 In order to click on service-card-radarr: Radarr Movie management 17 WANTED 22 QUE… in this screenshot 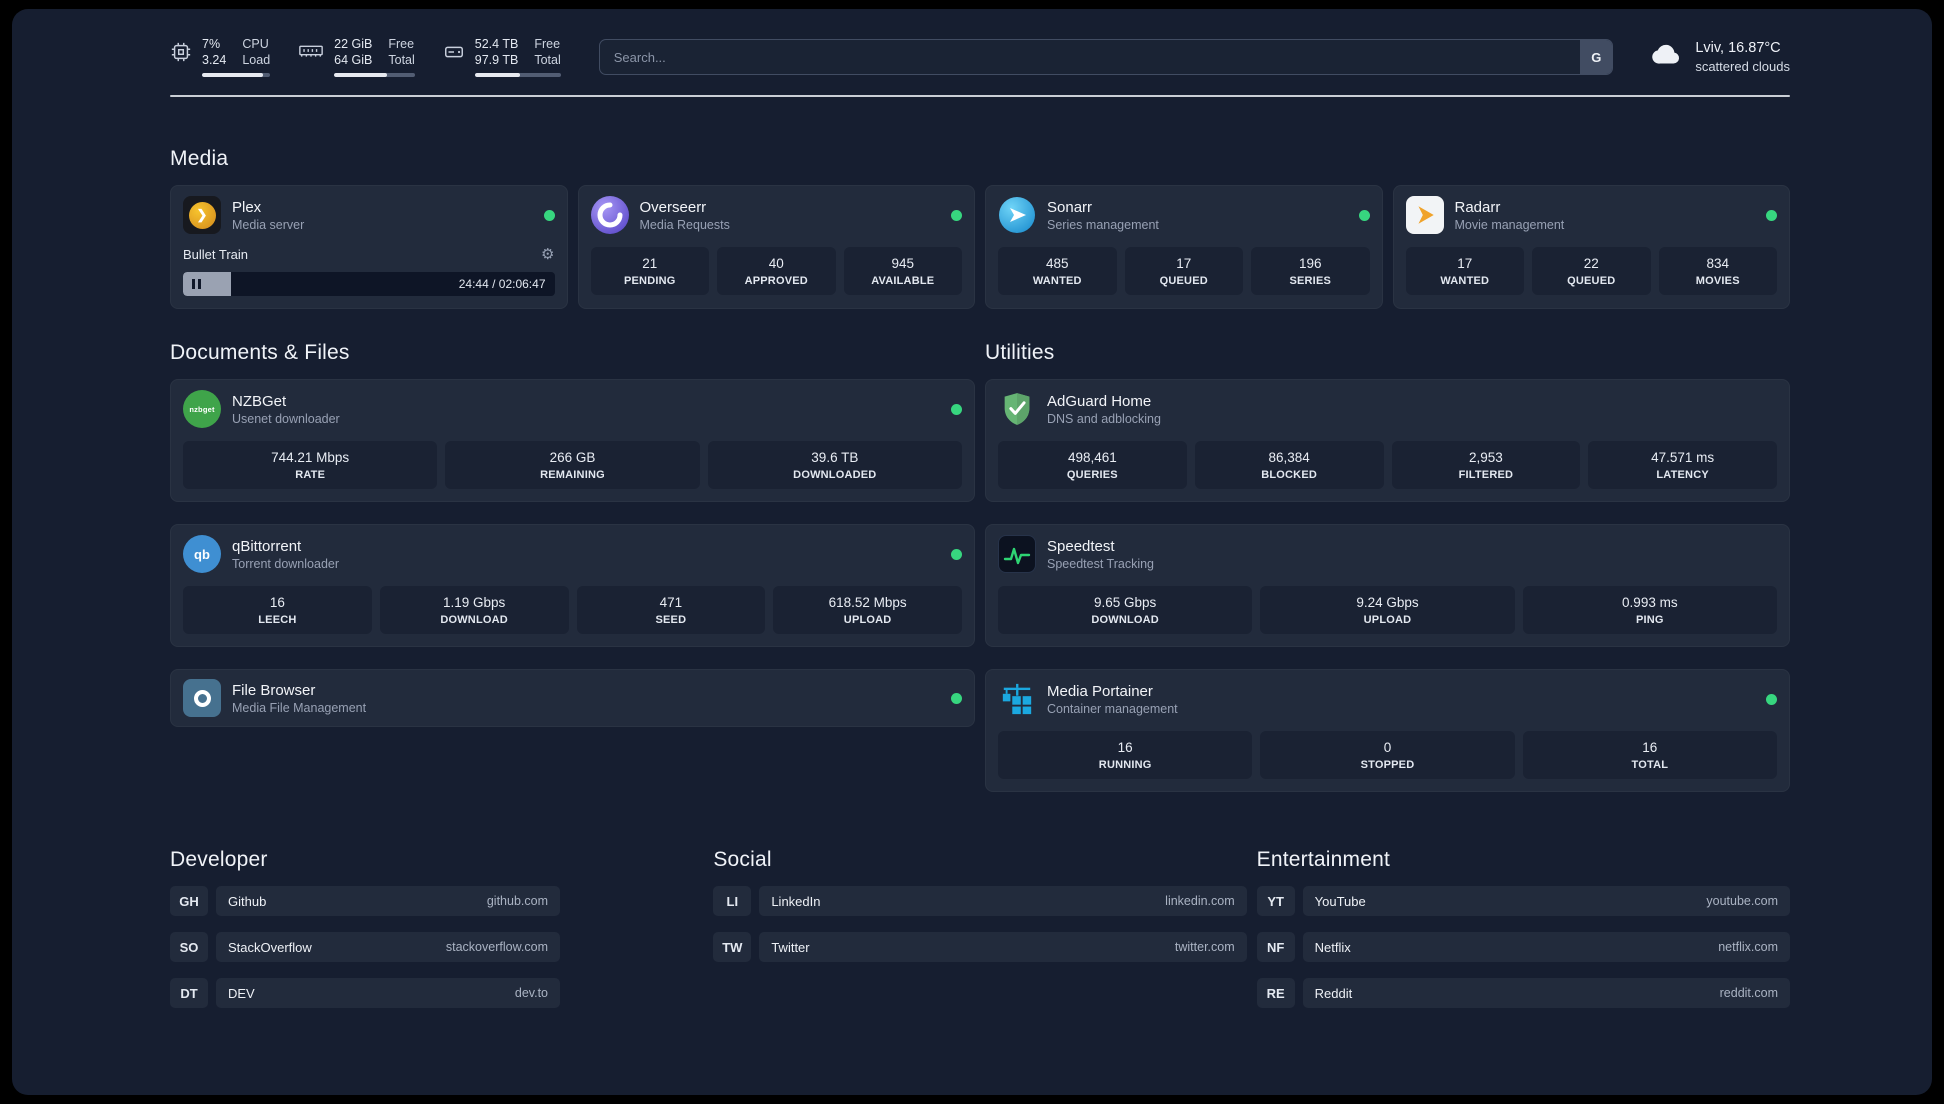, I will do `click(1591, 247)`.